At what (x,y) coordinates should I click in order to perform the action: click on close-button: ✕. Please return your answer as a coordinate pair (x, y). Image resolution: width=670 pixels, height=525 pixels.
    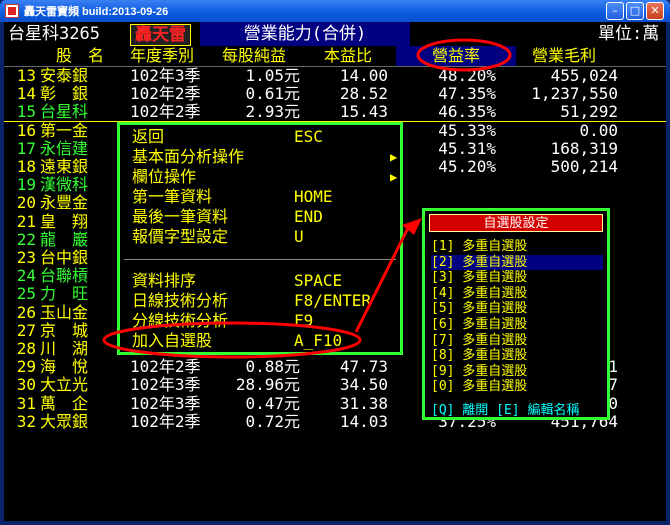
    Looking at the image, I should click on (655, 11).